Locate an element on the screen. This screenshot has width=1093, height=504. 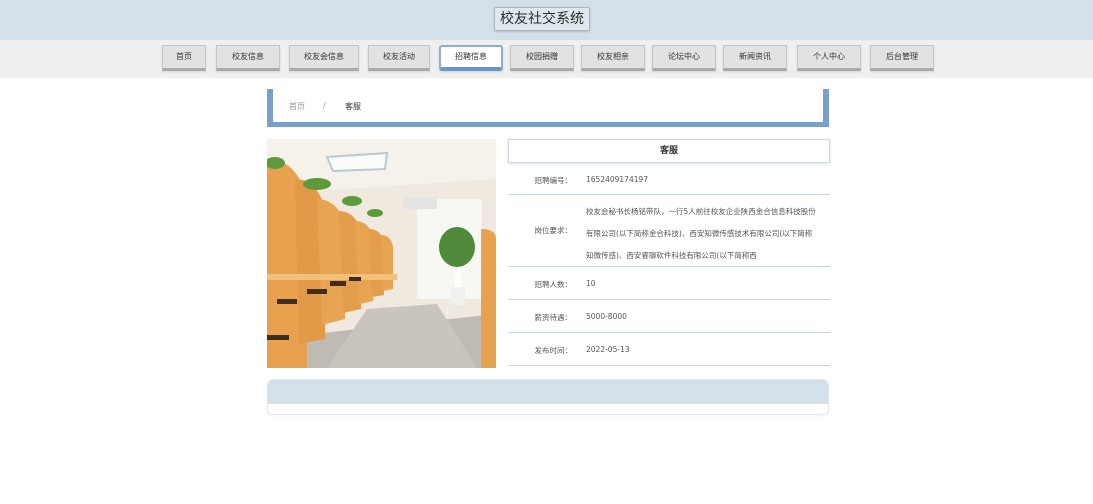
nav-item-alumni-association: 校友会信息 is located at coordinates (324, 58).